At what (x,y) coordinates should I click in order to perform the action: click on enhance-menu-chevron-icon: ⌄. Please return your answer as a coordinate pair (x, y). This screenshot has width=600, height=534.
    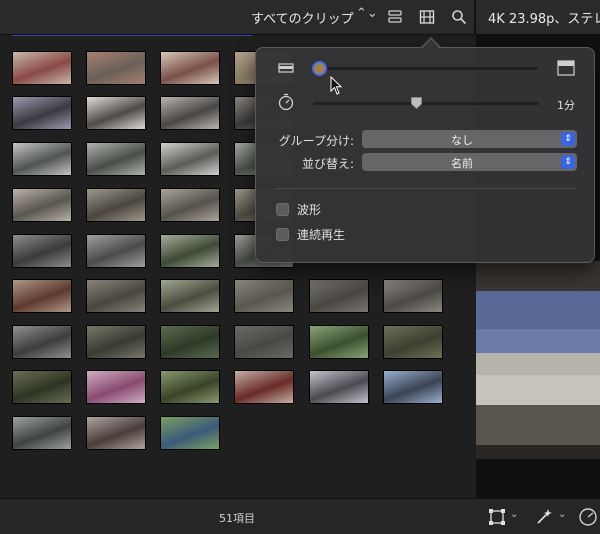
    Looking at the image, I should click on (562, 514).